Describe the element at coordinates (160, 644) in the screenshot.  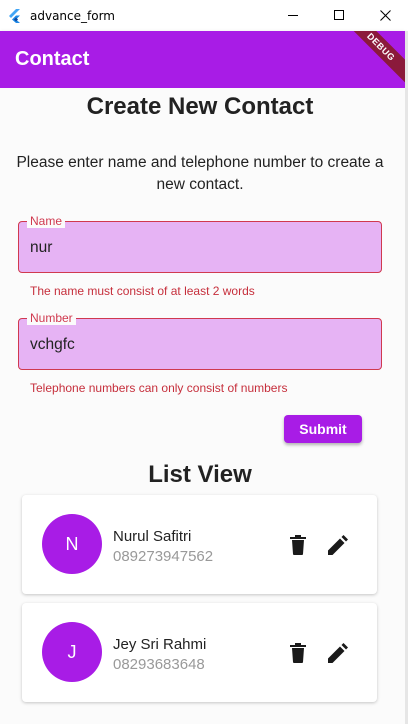
I see `contact-name: Jey Sri Rahmi` at that location.